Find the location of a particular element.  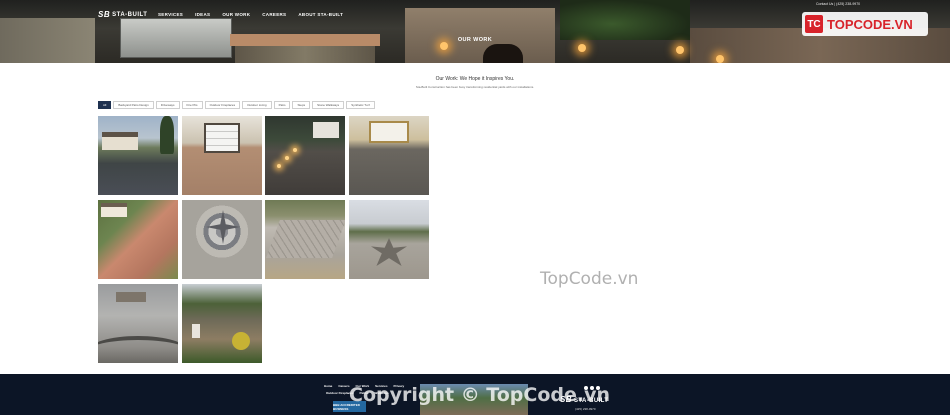

nav-careers: CAREERS is located at coordinates (274, 14).